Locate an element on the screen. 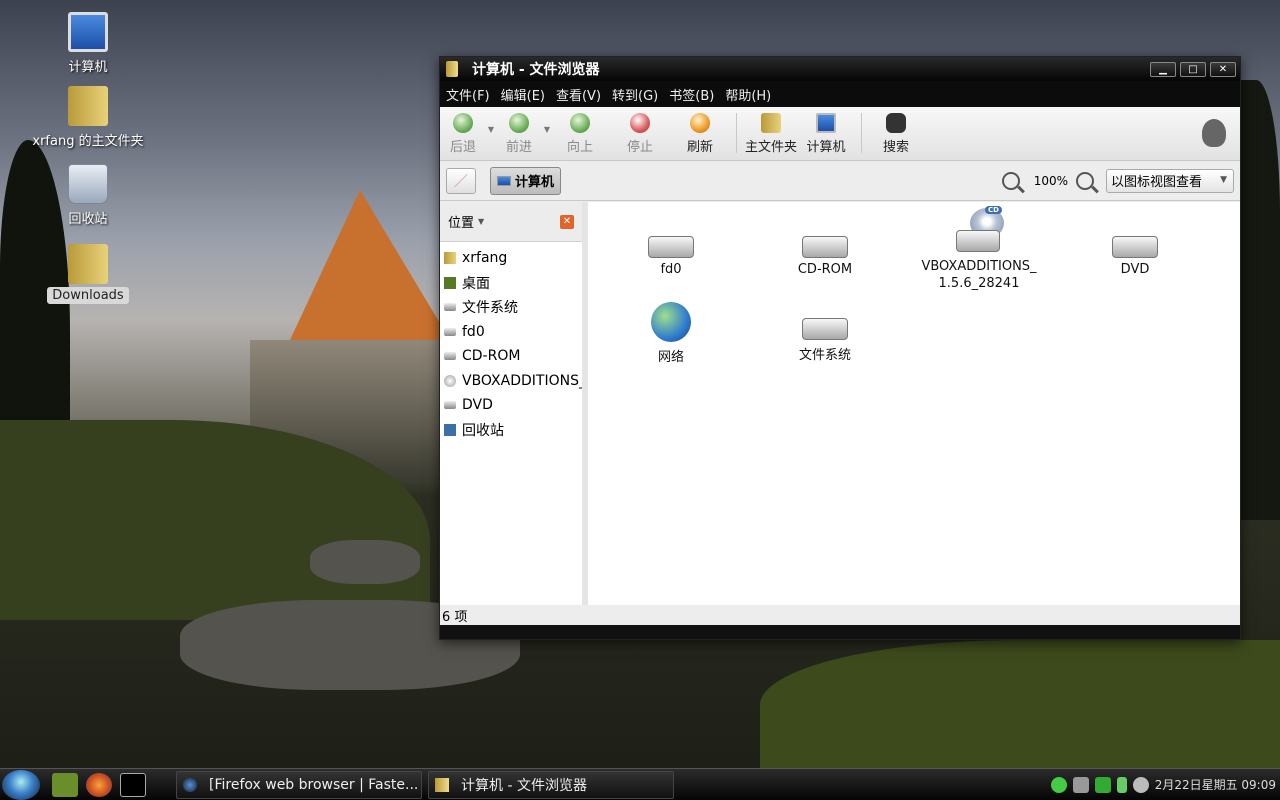 This screenshot has height=800, width=1280. desktop-icon-label: xrfang 的主文件夹 is located at coordinates (88, 141).